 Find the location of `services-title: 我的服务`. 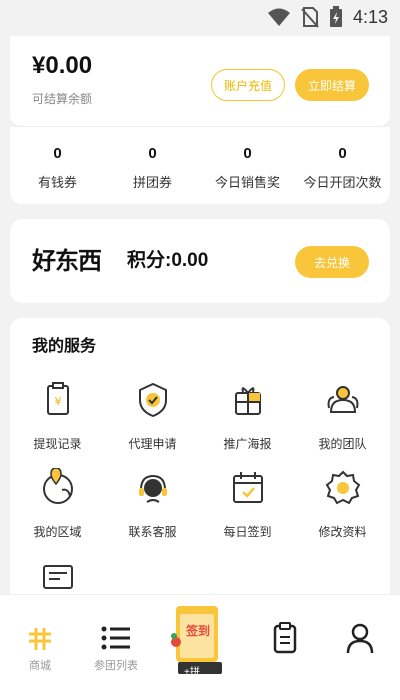

services-title: 我的服务 is located at coordinates (64, 346).